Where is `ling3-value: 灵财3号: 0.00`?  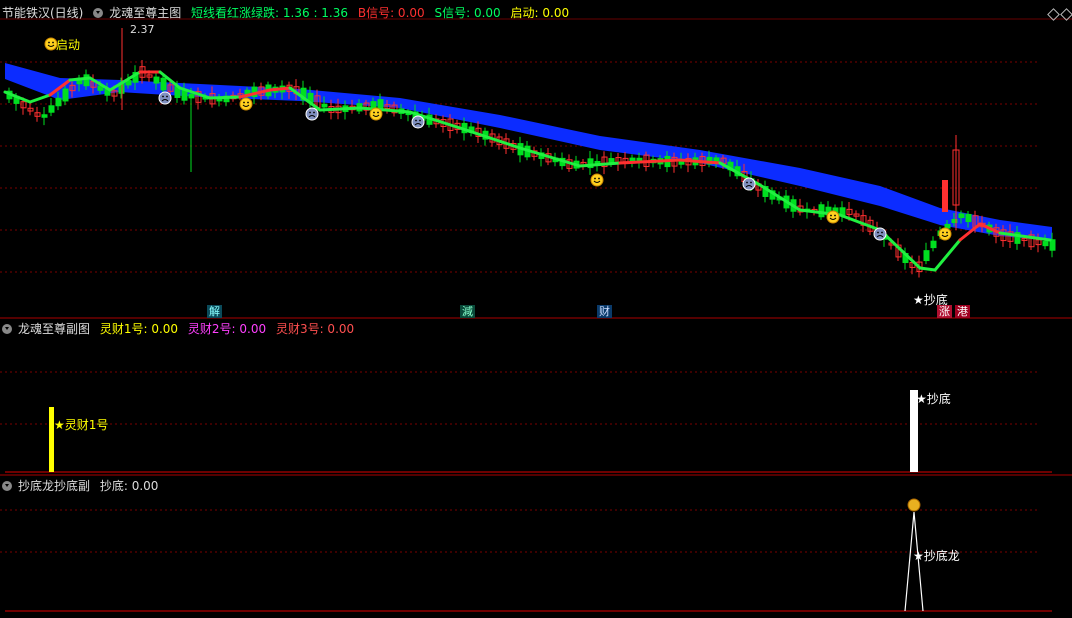 ling3-value: 灵财3号: 0.00 is located at coordinates (315, 329).